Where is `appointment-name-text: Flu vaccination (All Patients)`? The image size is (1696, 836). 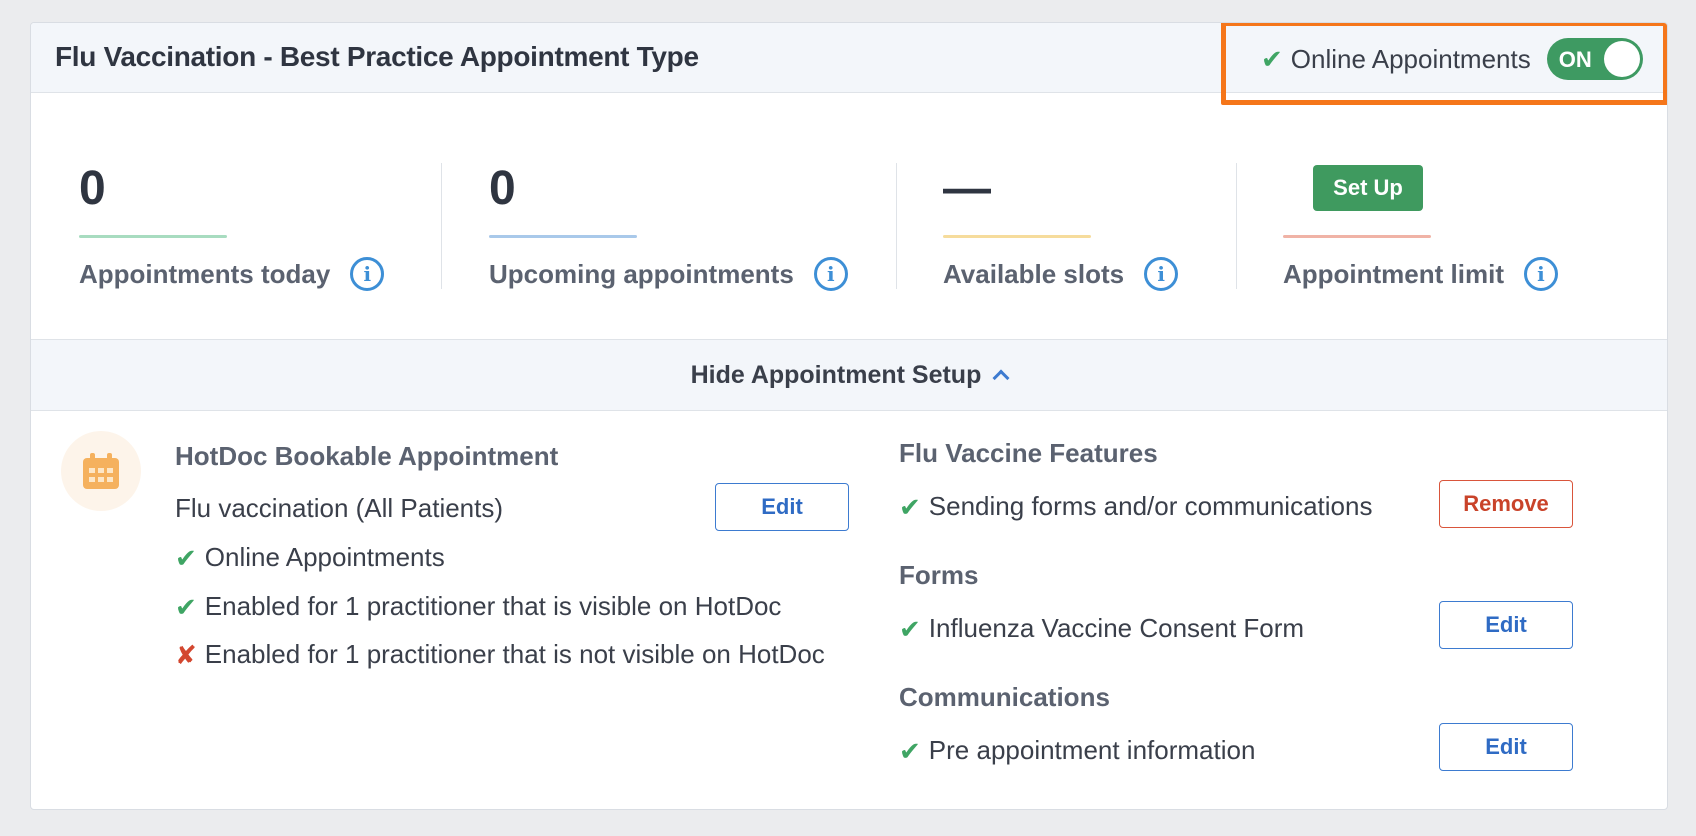 appointment-name-text: Flu vaccination (All Patients) is located at coordinates (339, 508).